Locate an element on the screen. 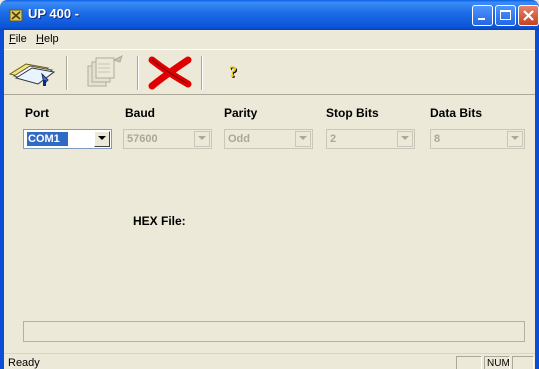 The width and height of the screenshot is (539, 369). program-icon is located at coordinates (105, 71).